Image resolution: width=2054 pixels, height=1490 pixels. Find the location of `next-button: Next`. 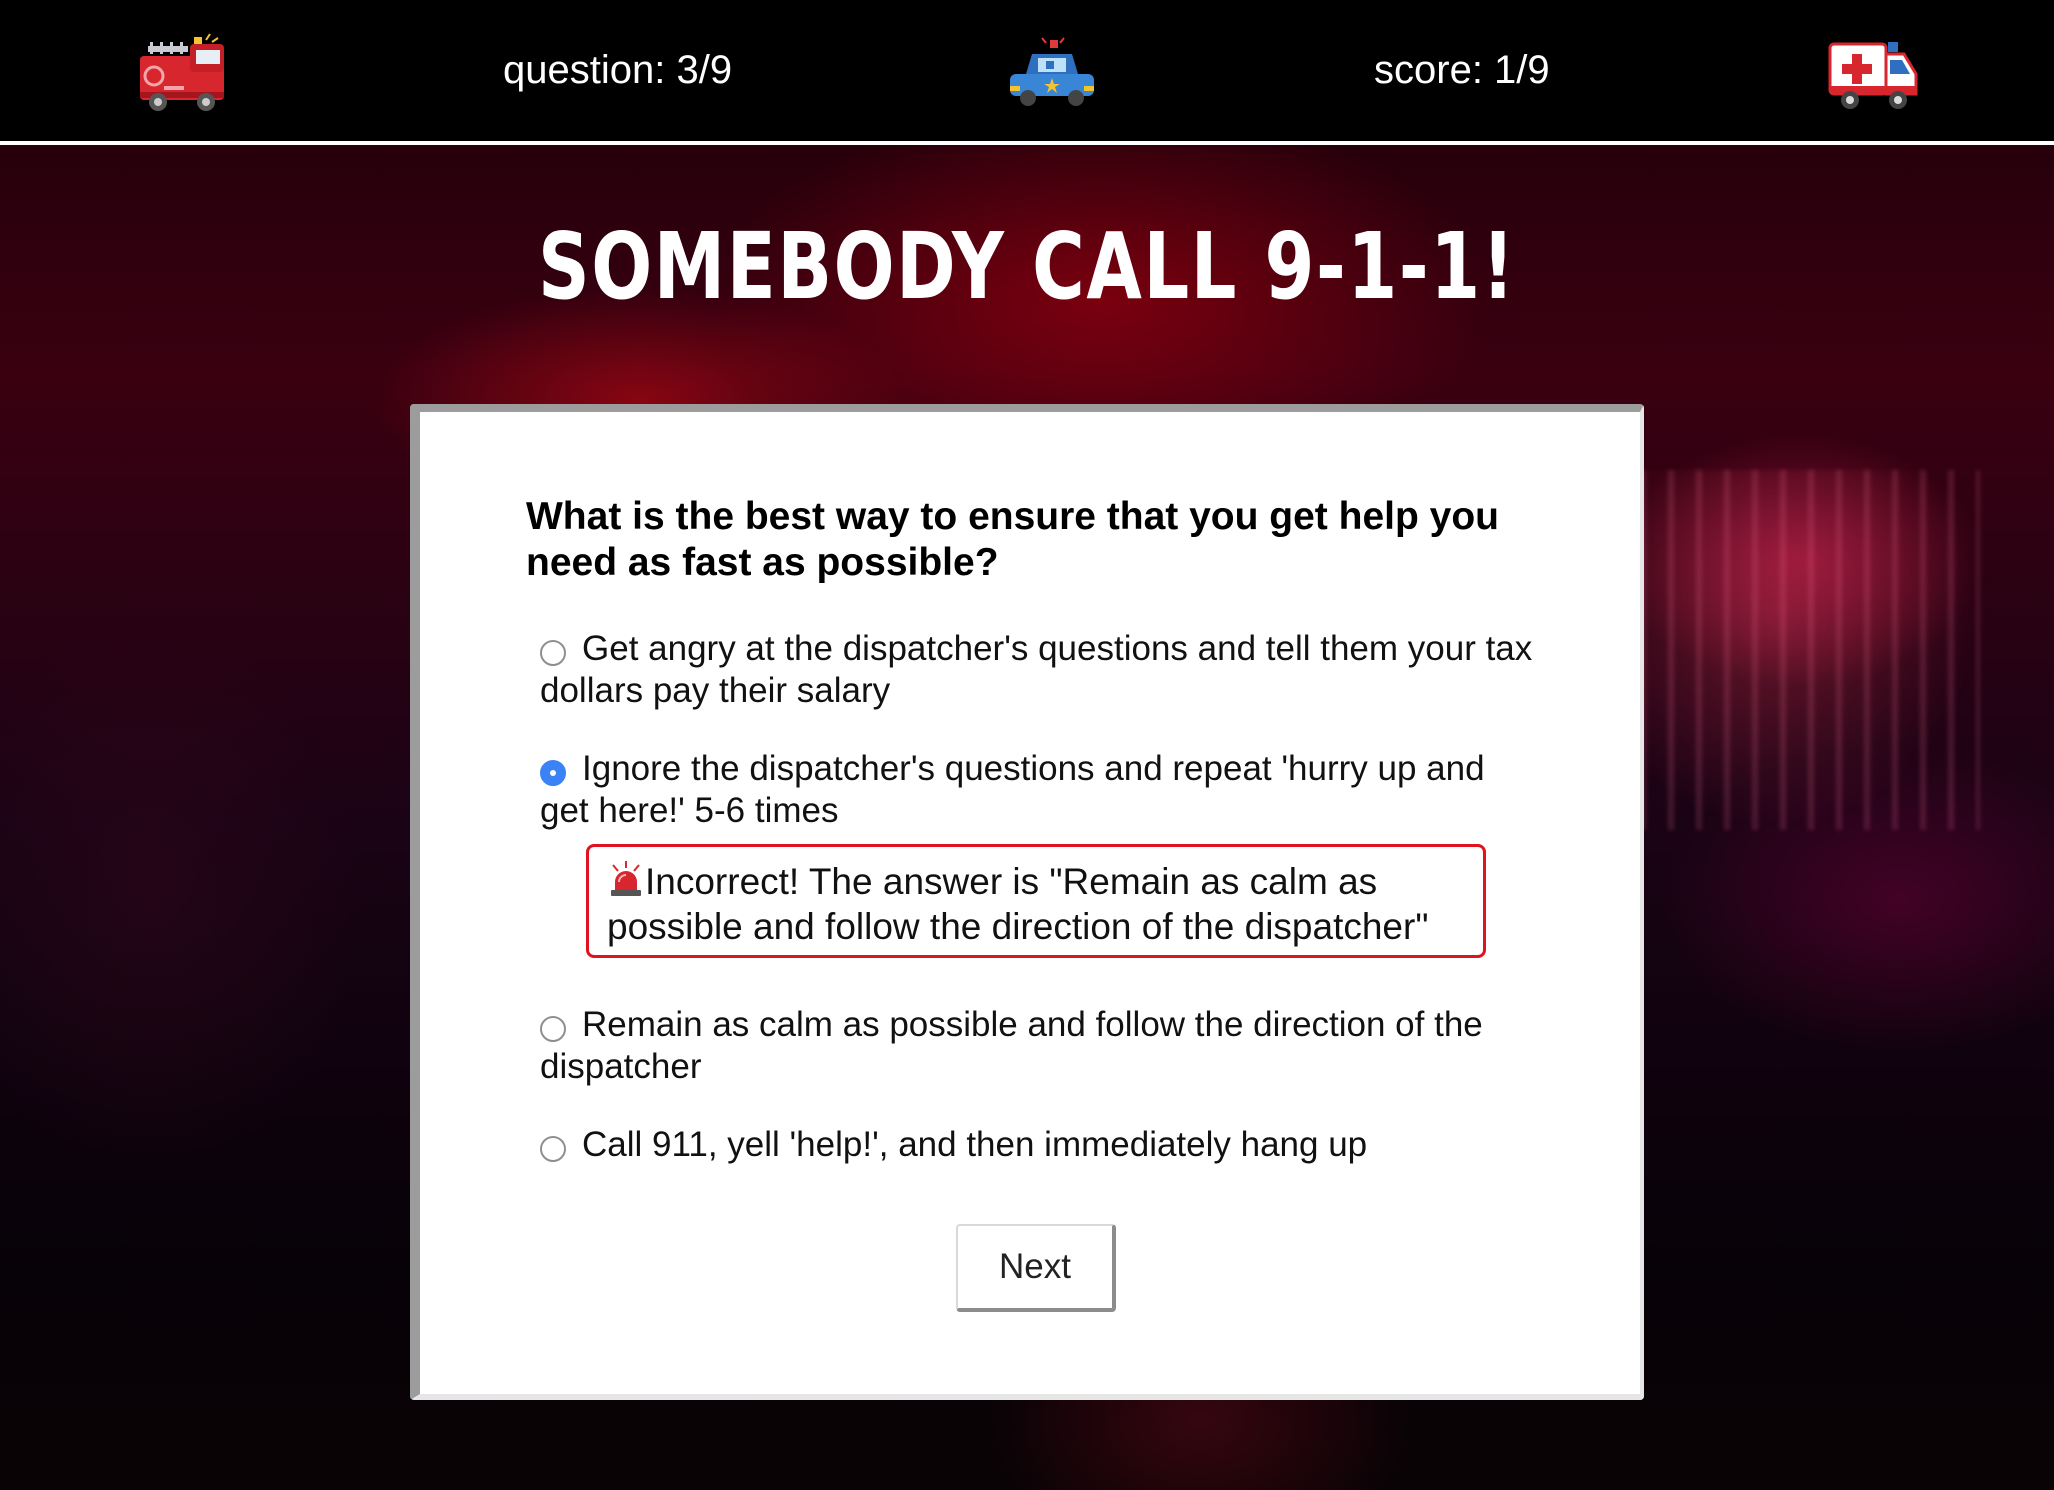

next-button: Next is located at coordinates (1036, 1268).